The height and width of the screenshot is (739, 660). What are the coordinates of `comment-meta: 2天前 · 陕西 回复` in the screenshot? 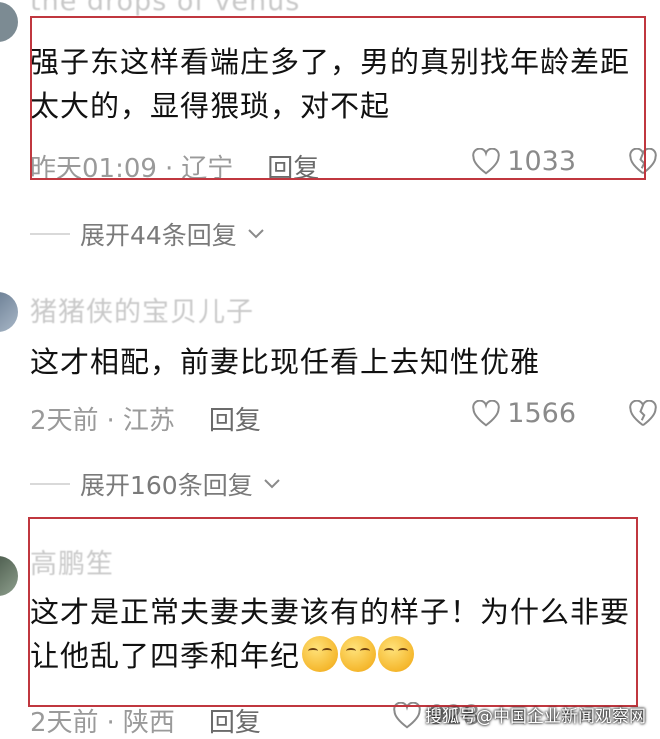 It's located at (145, 720).